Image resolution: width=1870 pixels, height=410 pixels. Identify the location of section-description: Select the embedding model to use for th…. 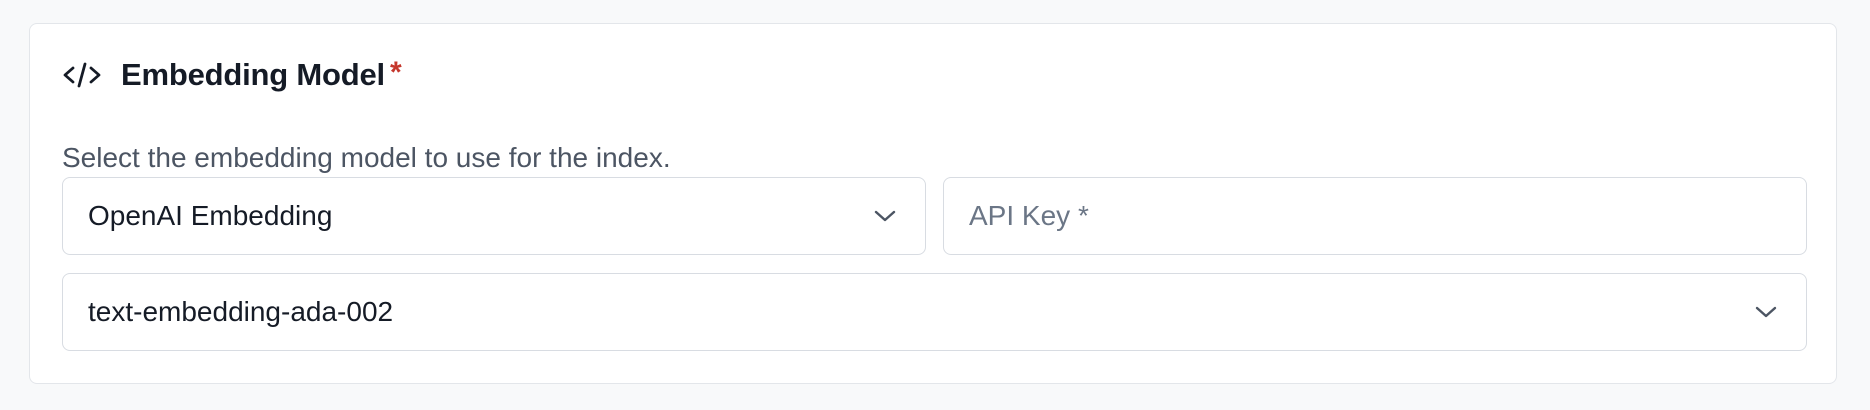
(366, 157).